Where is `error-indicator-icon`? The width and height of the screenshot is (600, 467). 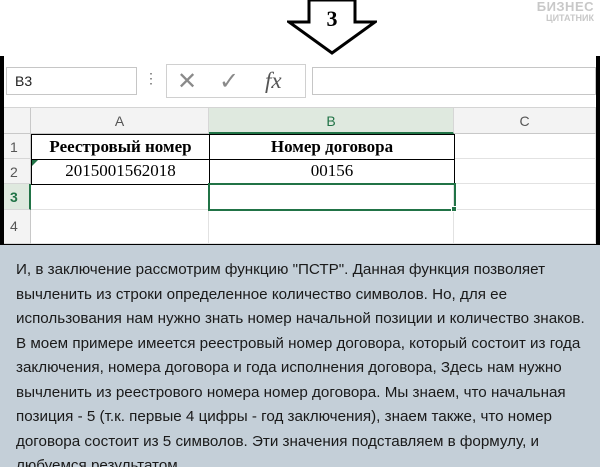
error-indicator-icon is located at coordinates (35, 163).